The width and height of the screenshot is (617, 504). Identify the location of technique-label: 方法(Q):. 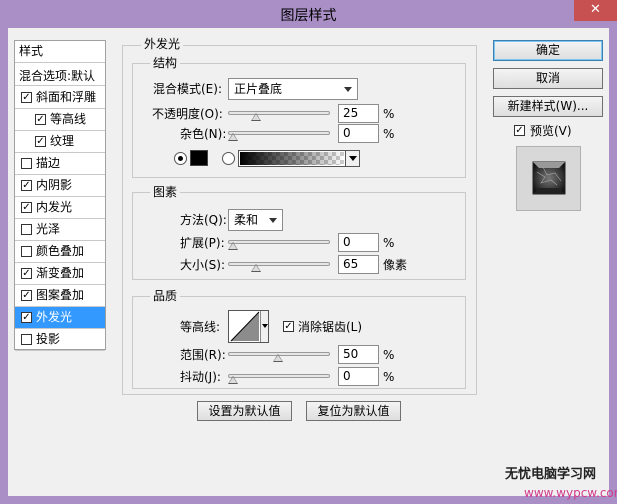
(203, 220).